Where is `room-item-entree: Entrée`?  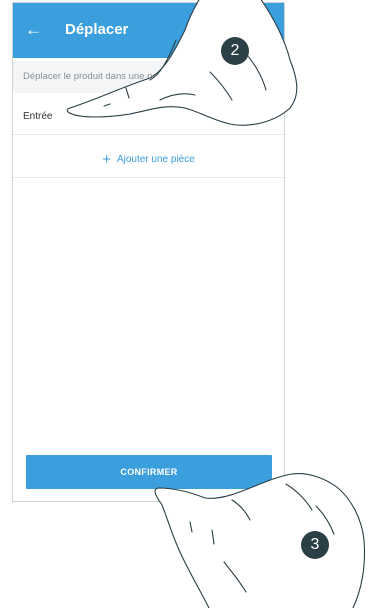 room-item-entree: Entrée is located at coordinates (148, 117).